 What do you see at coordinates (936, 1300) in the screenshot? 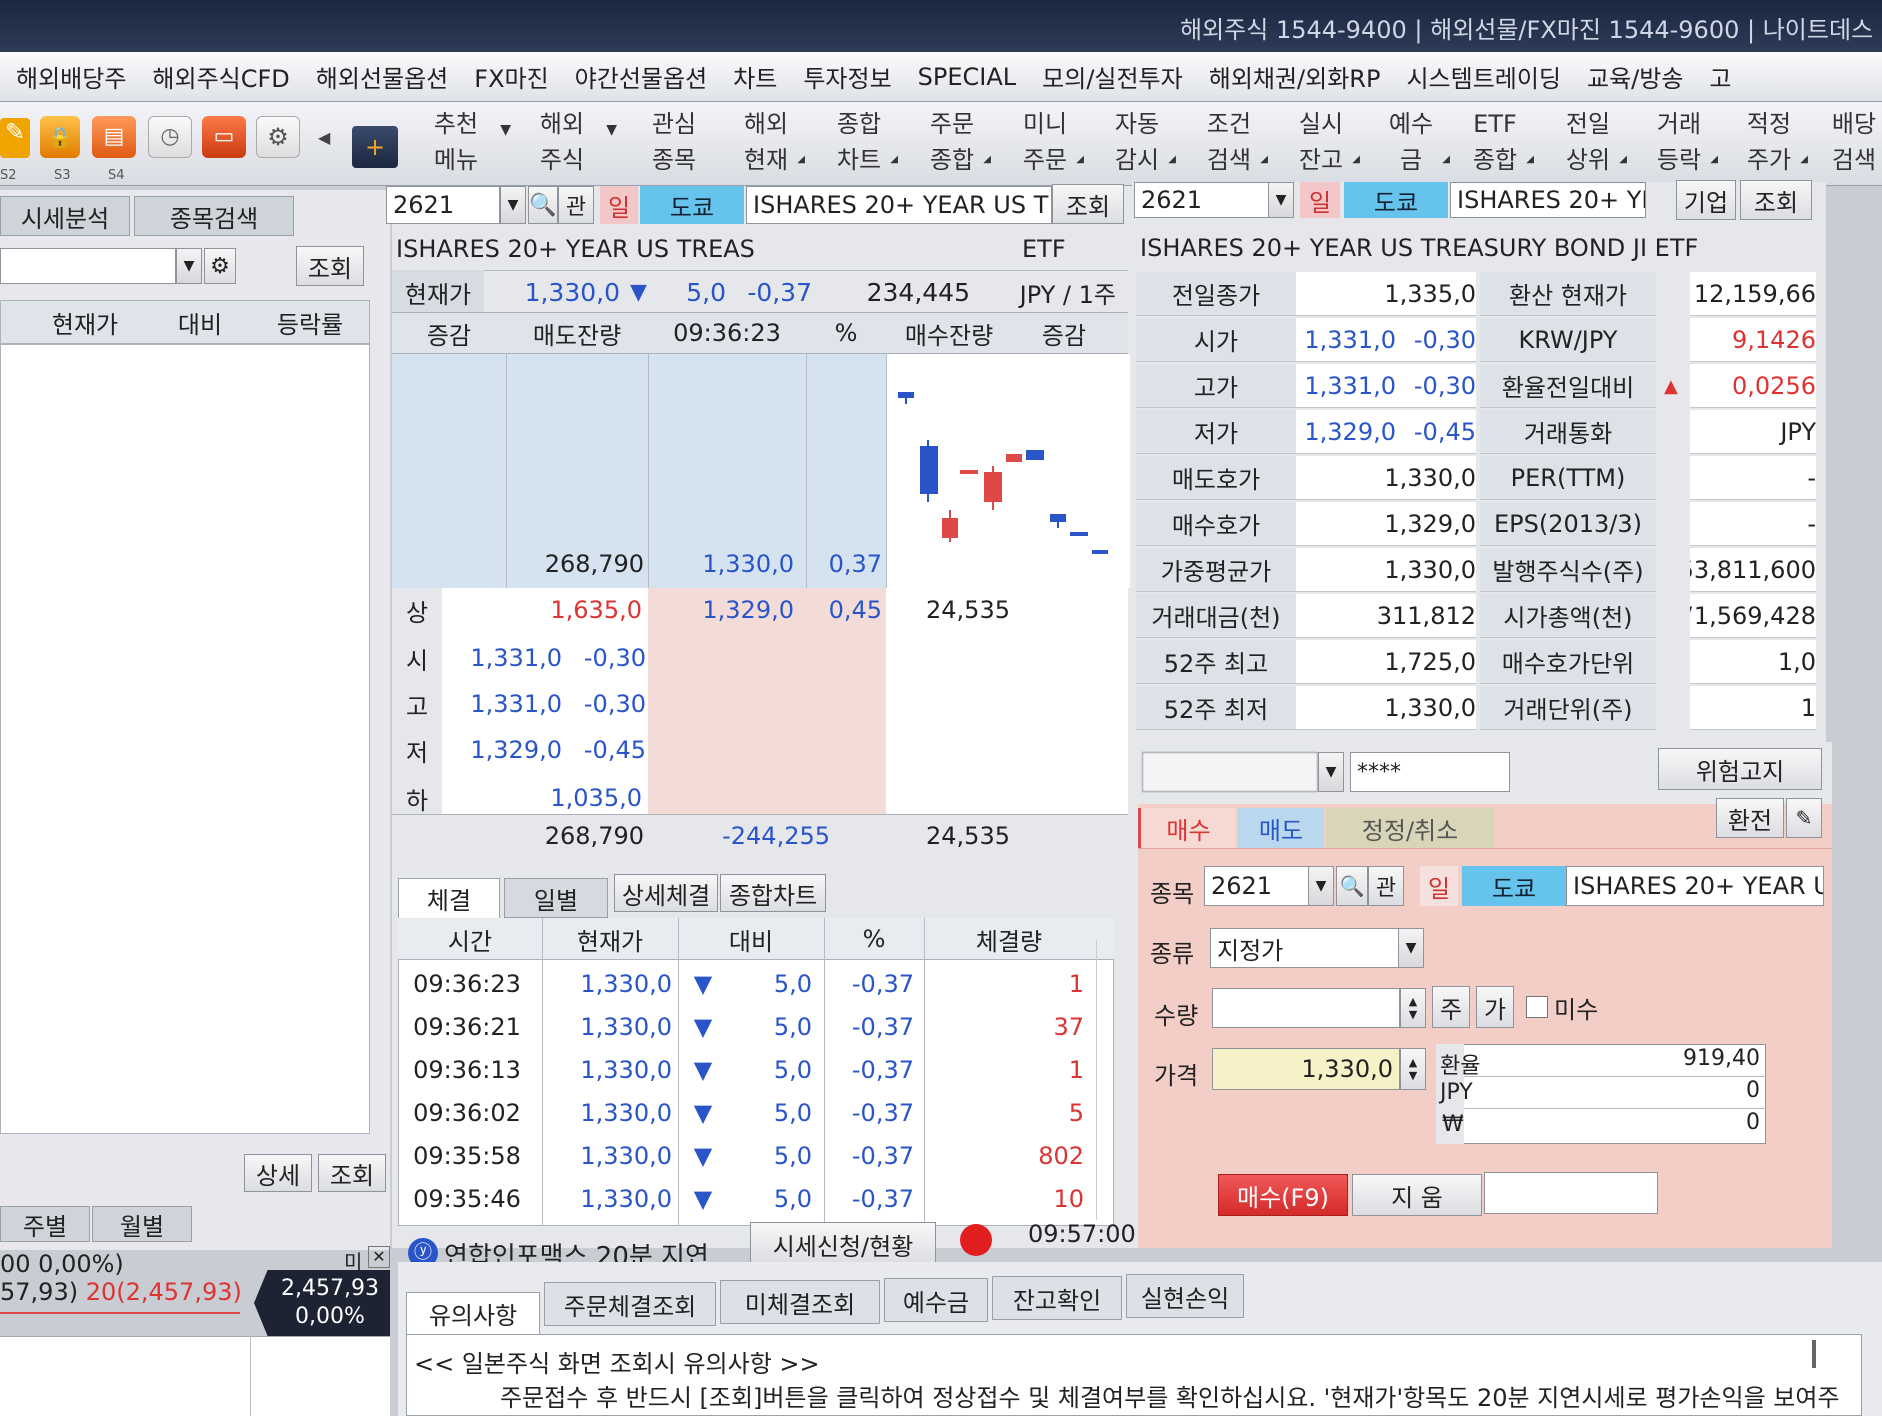
I see `tab-deposit: 예수금` at bounding box center [936, 1300].